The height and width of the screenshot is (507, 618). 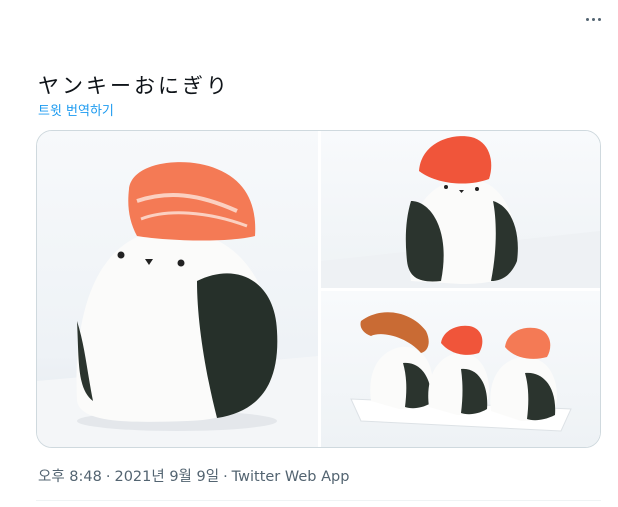 I want to click on more-options-button, so click(x=593, y=19).